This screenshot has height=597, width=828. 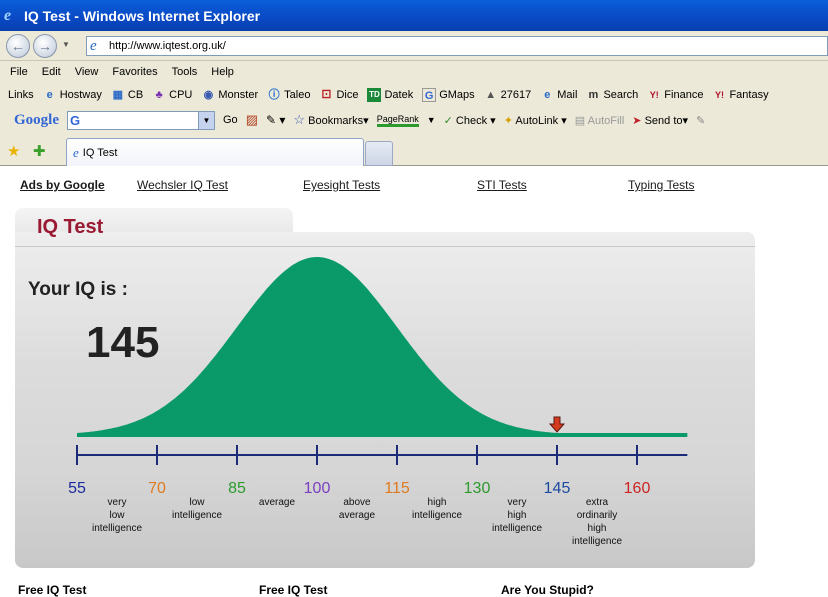 I want to click on tick-label-145: 145, so click(x=557, y=488).